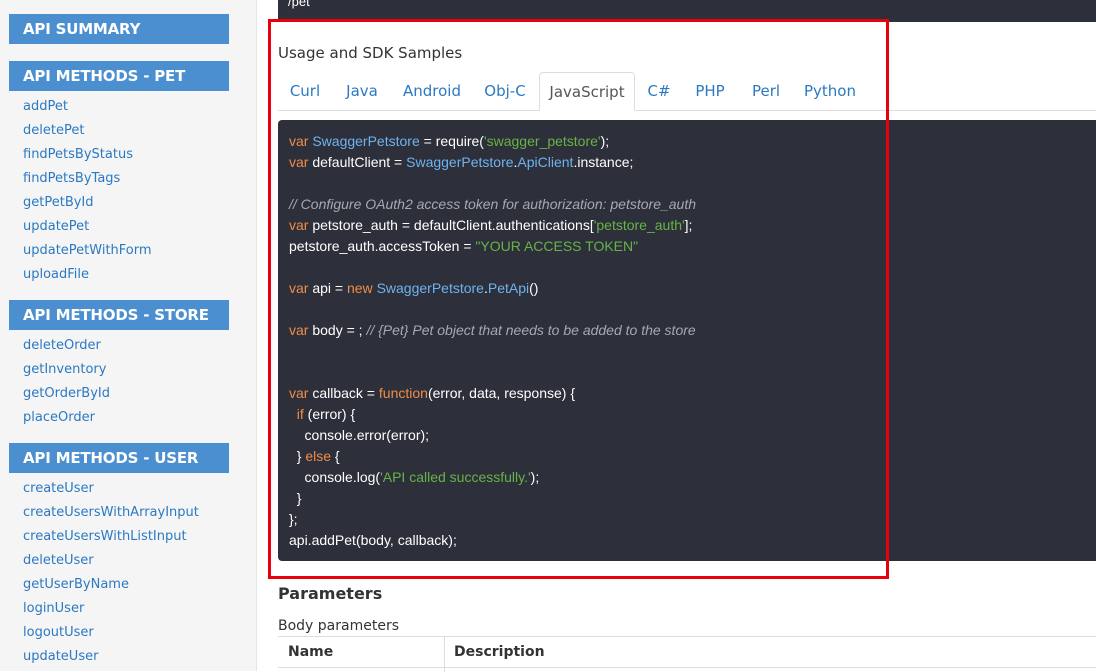 This screenshot has width=1096, height=672. I want to click on sidebar-link-createuserswitharrayinput: createUsersWithArrayInput, so click(111, 513).